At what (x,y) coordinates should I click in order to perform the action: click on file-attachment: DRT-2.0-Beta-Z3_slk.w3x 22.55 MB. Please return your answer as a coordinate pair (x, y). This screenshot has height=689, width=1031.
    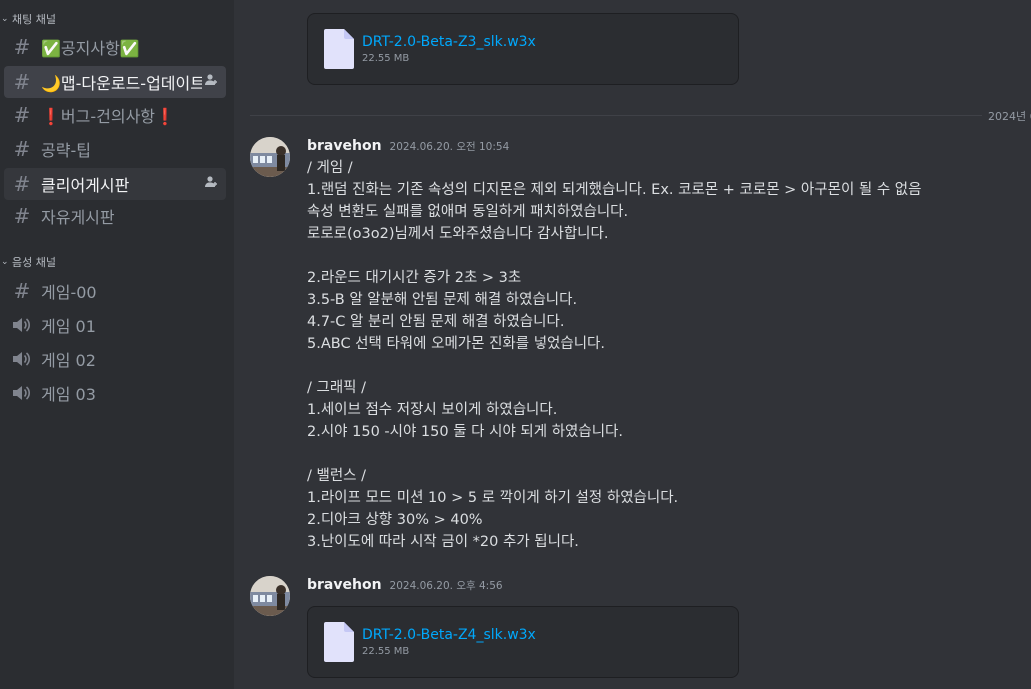
    Looking at the image, I should click on (523, 49).